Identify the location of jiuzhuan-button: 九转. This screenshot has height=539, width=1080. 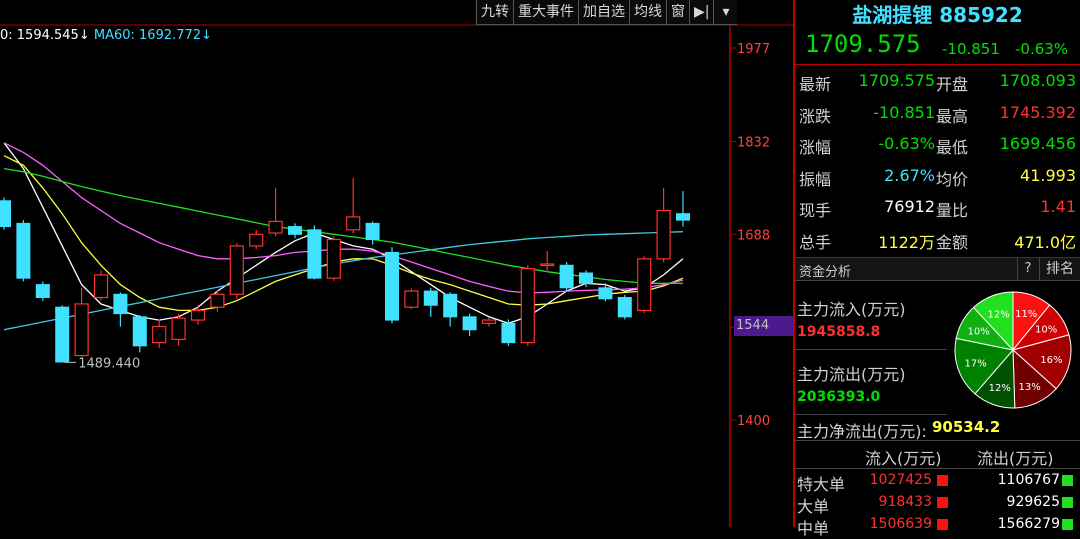
(494, 12).